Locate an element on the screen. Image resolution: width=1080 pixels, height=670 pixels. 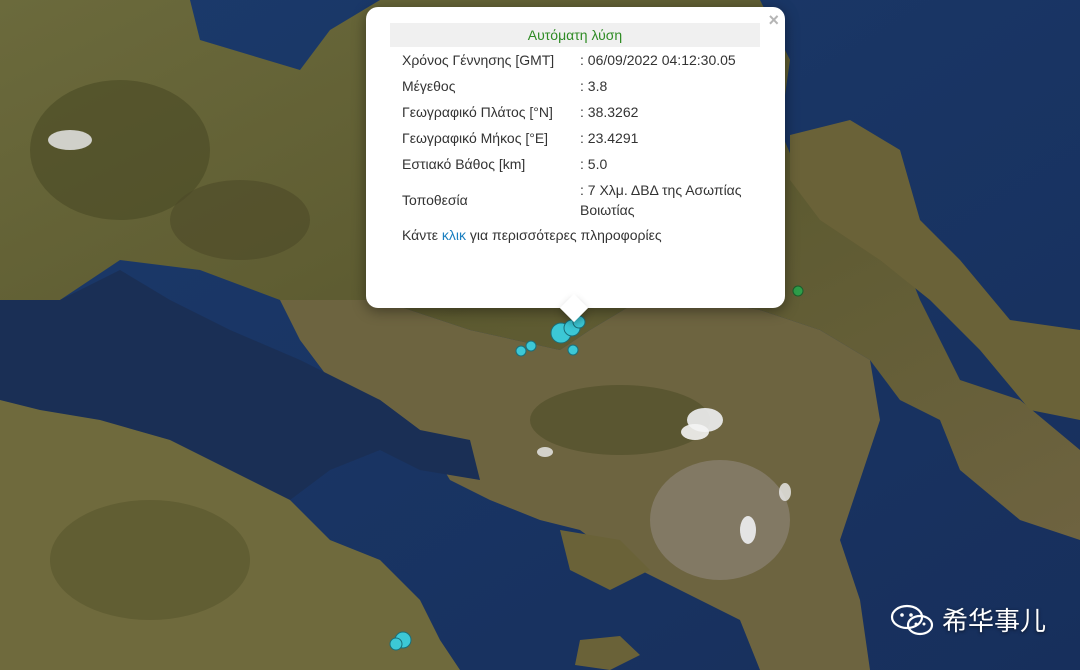
quake-marker-old is located at coordinates (798, 291).